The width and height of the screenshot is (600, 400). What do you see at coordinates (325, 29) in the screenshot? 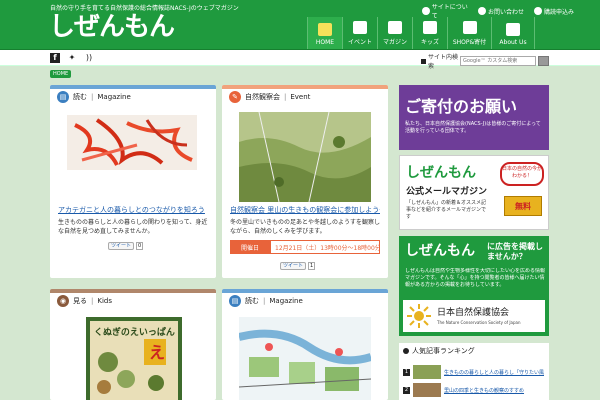
I see `home-icon` at bounding box center [325, 29].